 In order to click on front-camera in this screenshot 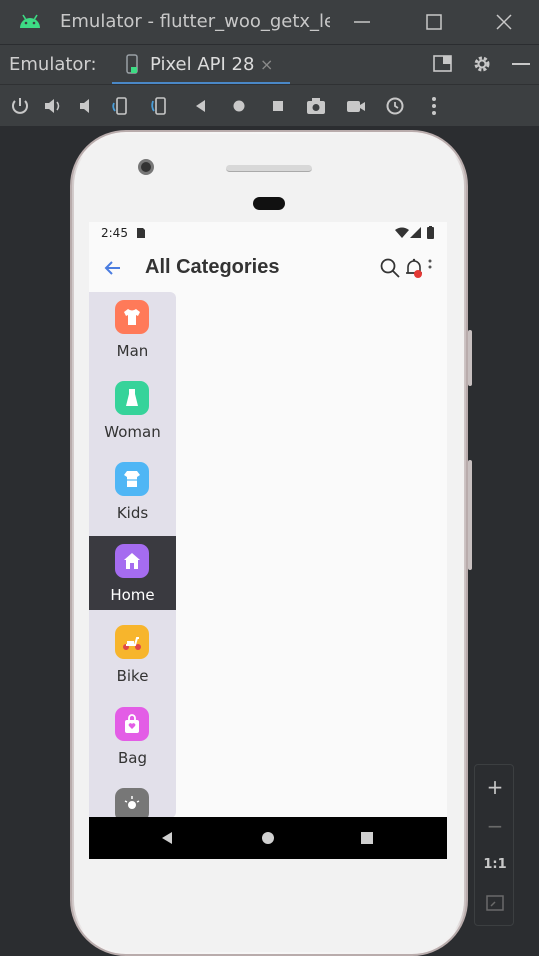, I will do `click(146, 167)`.